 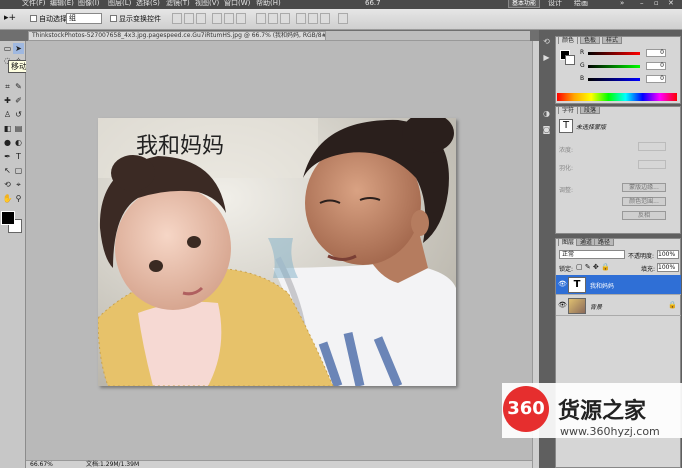 What do you see at coordinates (592, 254) in the screenshot?
I see `blend-mode-dropdown: 正常` at bounding box center [592, 254].